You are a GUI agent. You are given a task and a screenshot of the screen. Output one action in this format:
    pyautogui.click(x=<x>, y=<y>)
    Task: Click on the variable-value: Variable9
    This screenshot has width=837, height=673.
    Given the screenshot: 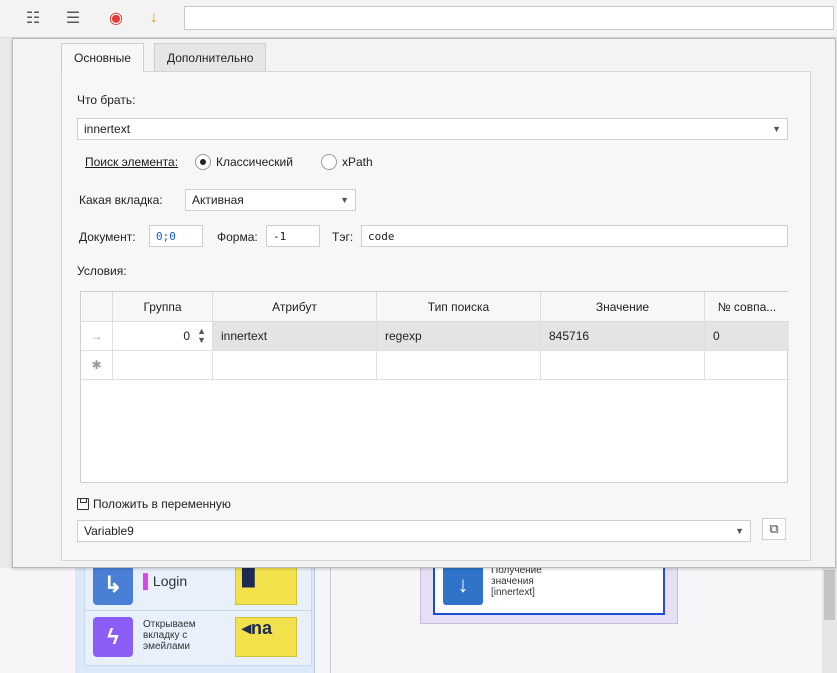 What is the action you would take?
    pyautogui.click(x=109, y=531)
    